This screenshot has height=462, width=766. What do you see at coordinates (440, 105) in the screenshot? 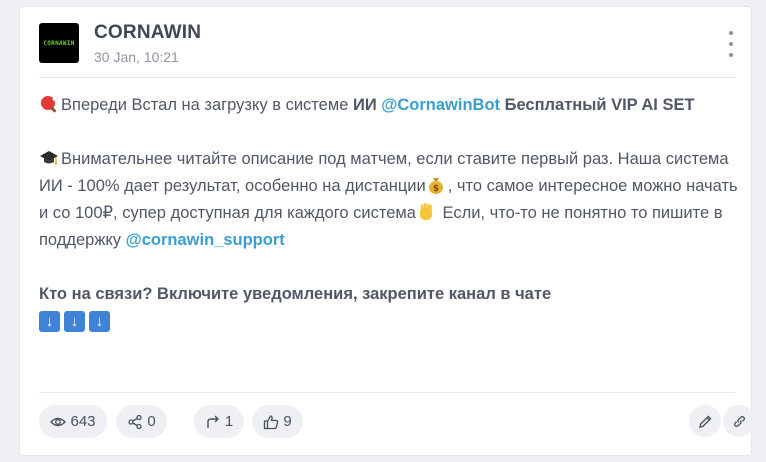
I see `bot-mention-link: @CornawinBot` at bounding box center [440, 105].